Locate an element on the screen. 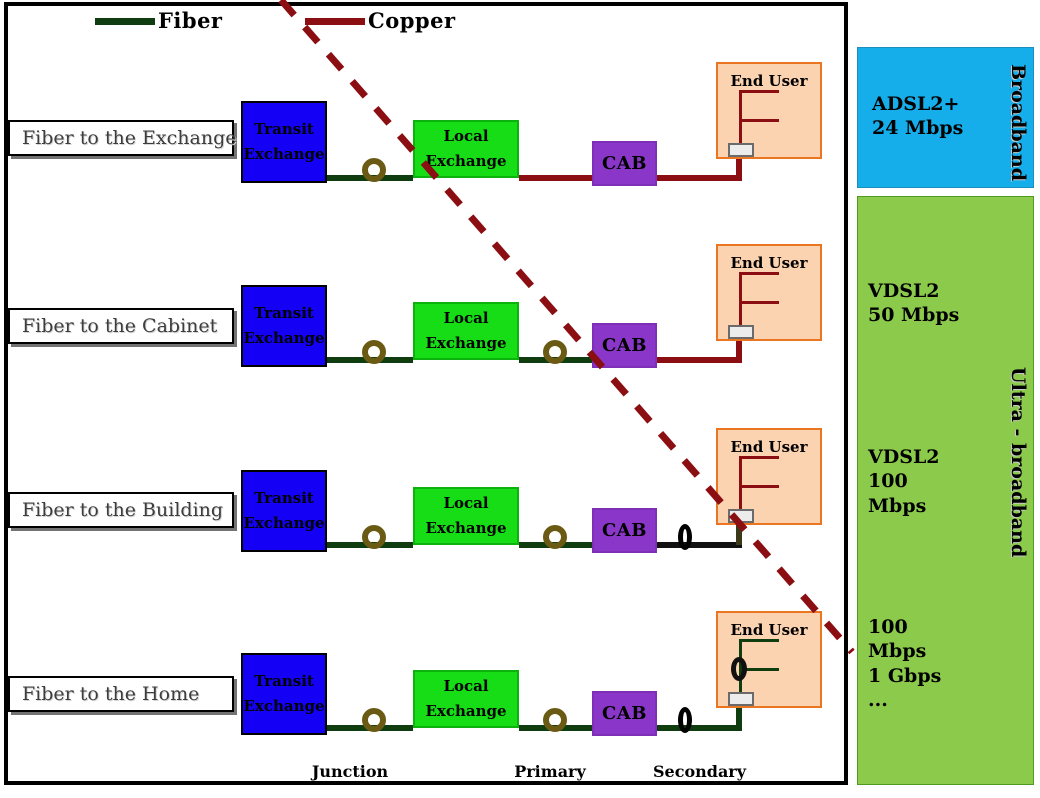 This screenshot has width=1040, height=798. row4-cab: CAB is located at coordinates (624, 713).